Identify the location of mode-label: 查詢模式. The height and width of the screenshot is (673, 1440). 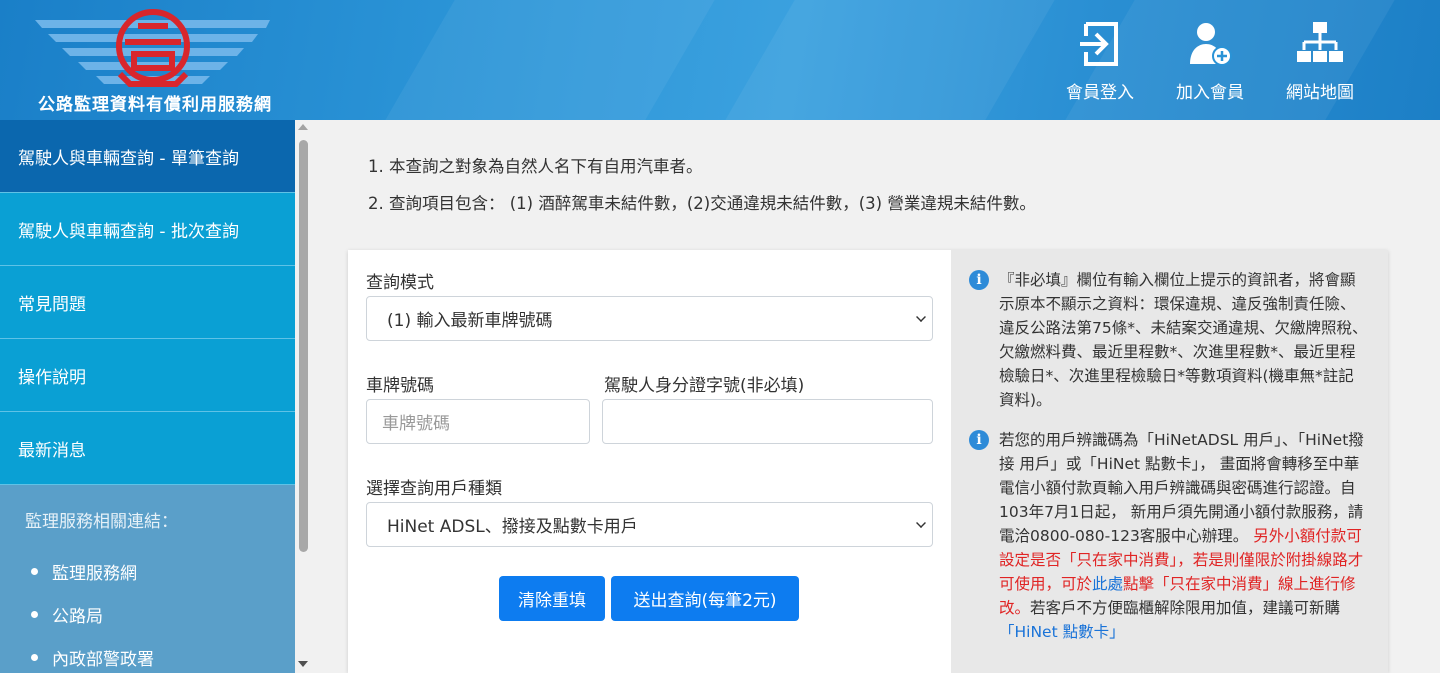
(400, 283).